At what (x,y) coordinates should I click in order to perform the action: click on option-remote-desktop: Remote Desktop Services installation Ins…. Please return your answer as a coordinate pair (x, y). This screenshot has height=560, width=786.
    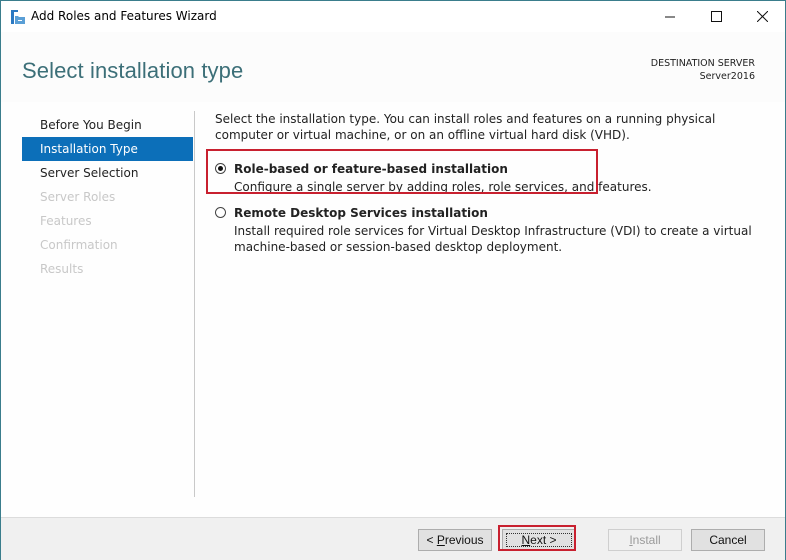
    Looking at the image, I should click on (495, 230).